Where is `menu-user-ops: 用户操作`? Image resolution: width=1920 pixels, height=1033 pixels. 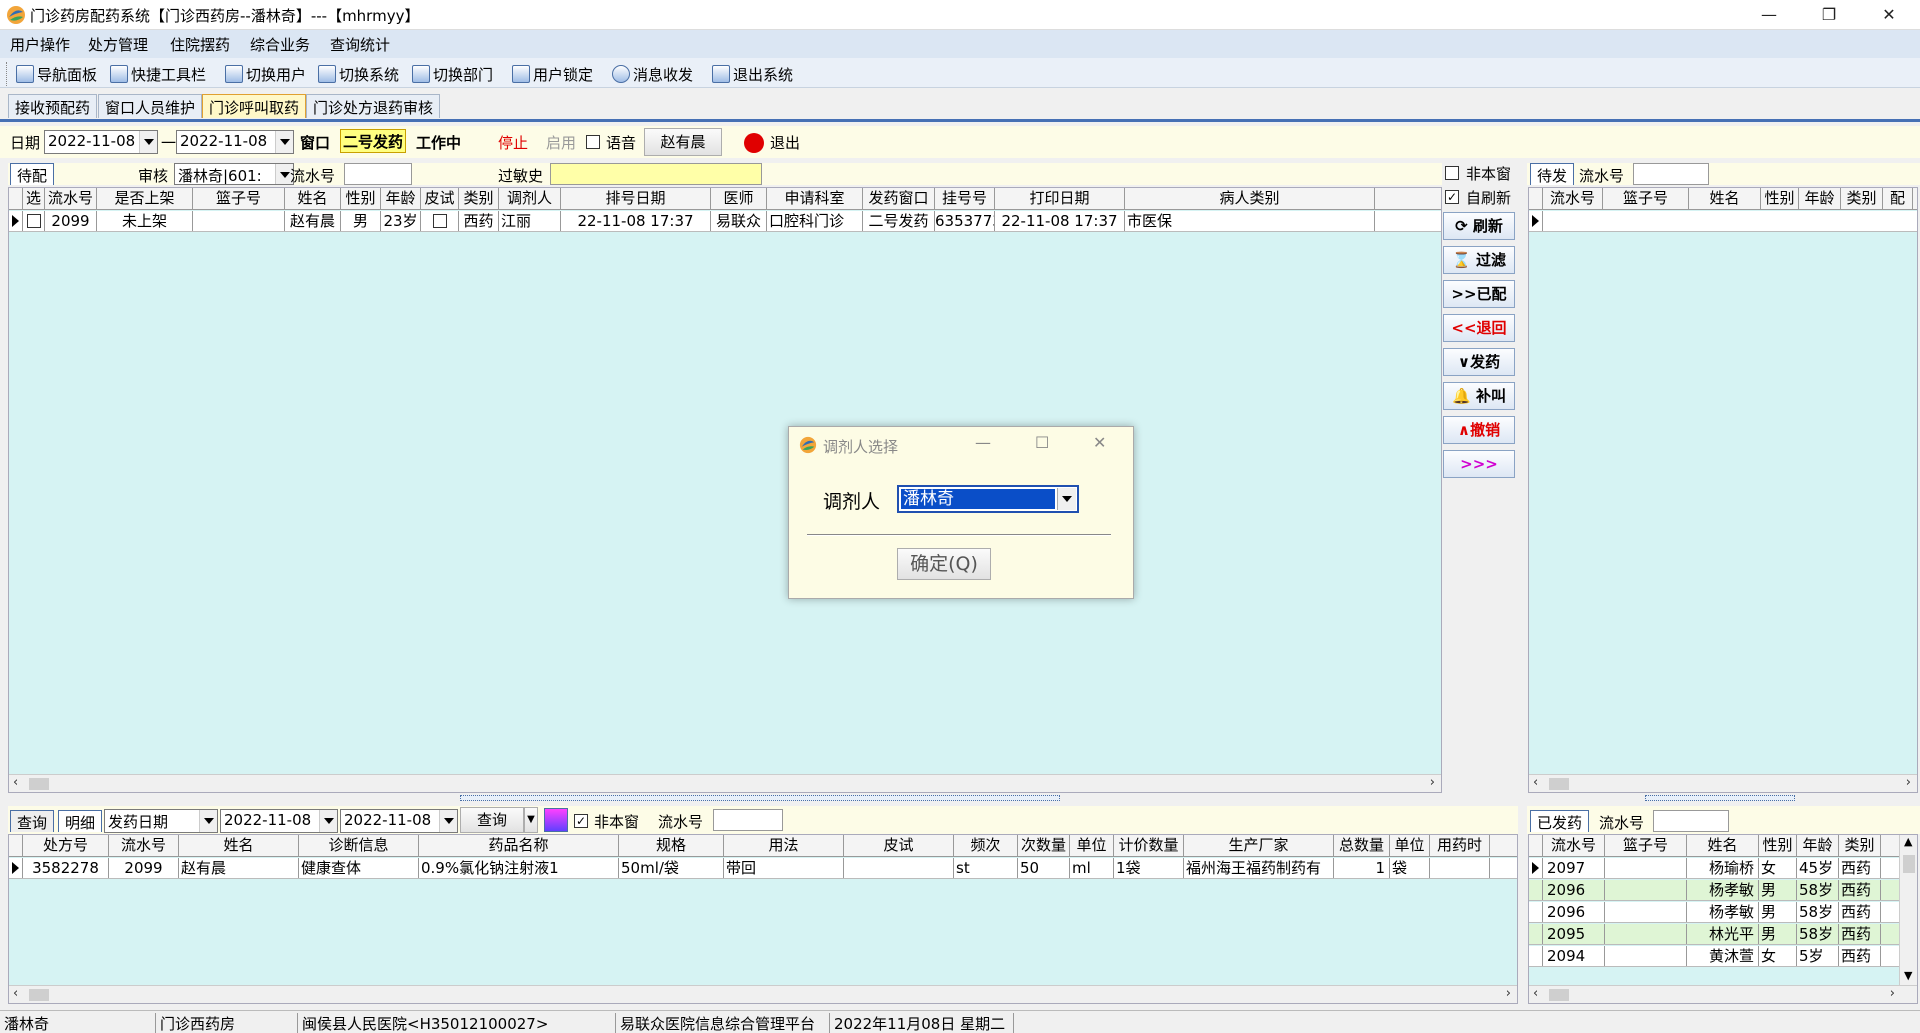 menu-user-ops: 用户操作 is located at coordinates (40, 44).